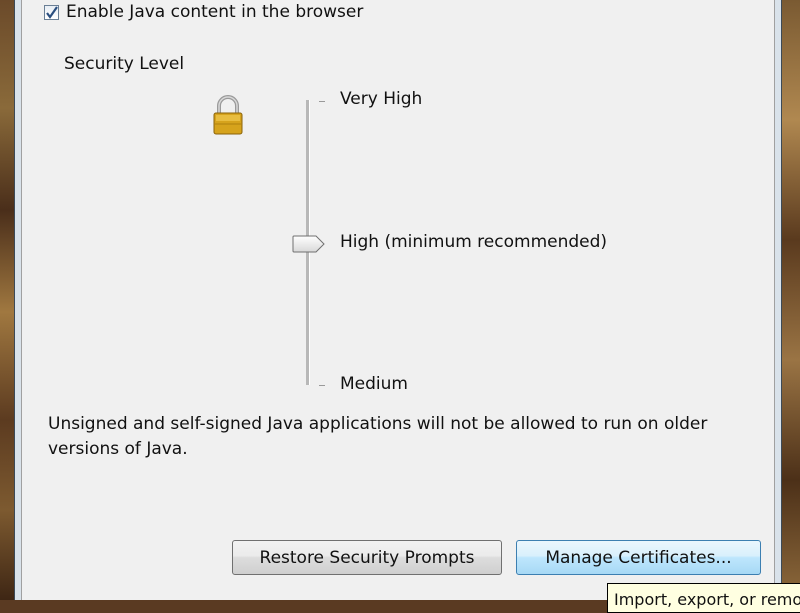 Image resolution: width=800 pixels, height=613 pixels. I want to click on slider-tick-very-high, so click(322, 101).